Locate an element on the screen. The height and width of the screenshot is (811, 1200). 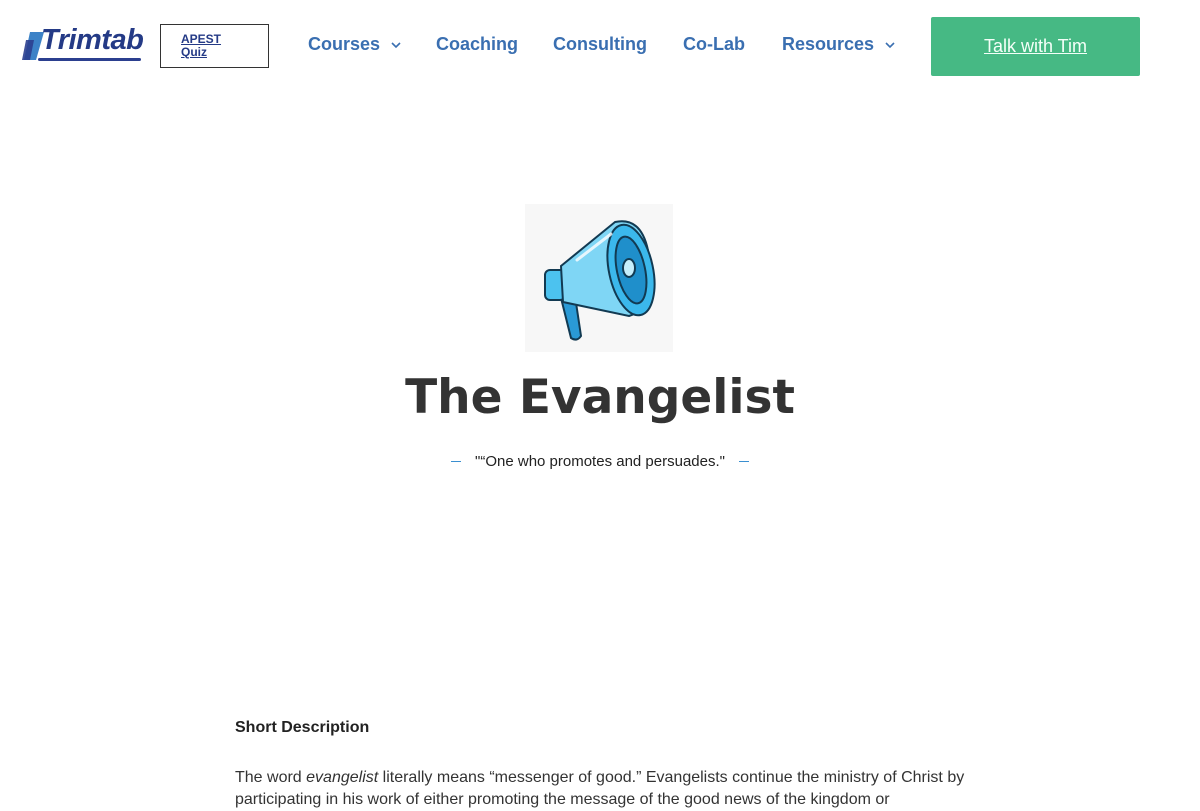
tagline-left-dash is located at coordinates (456, 461).